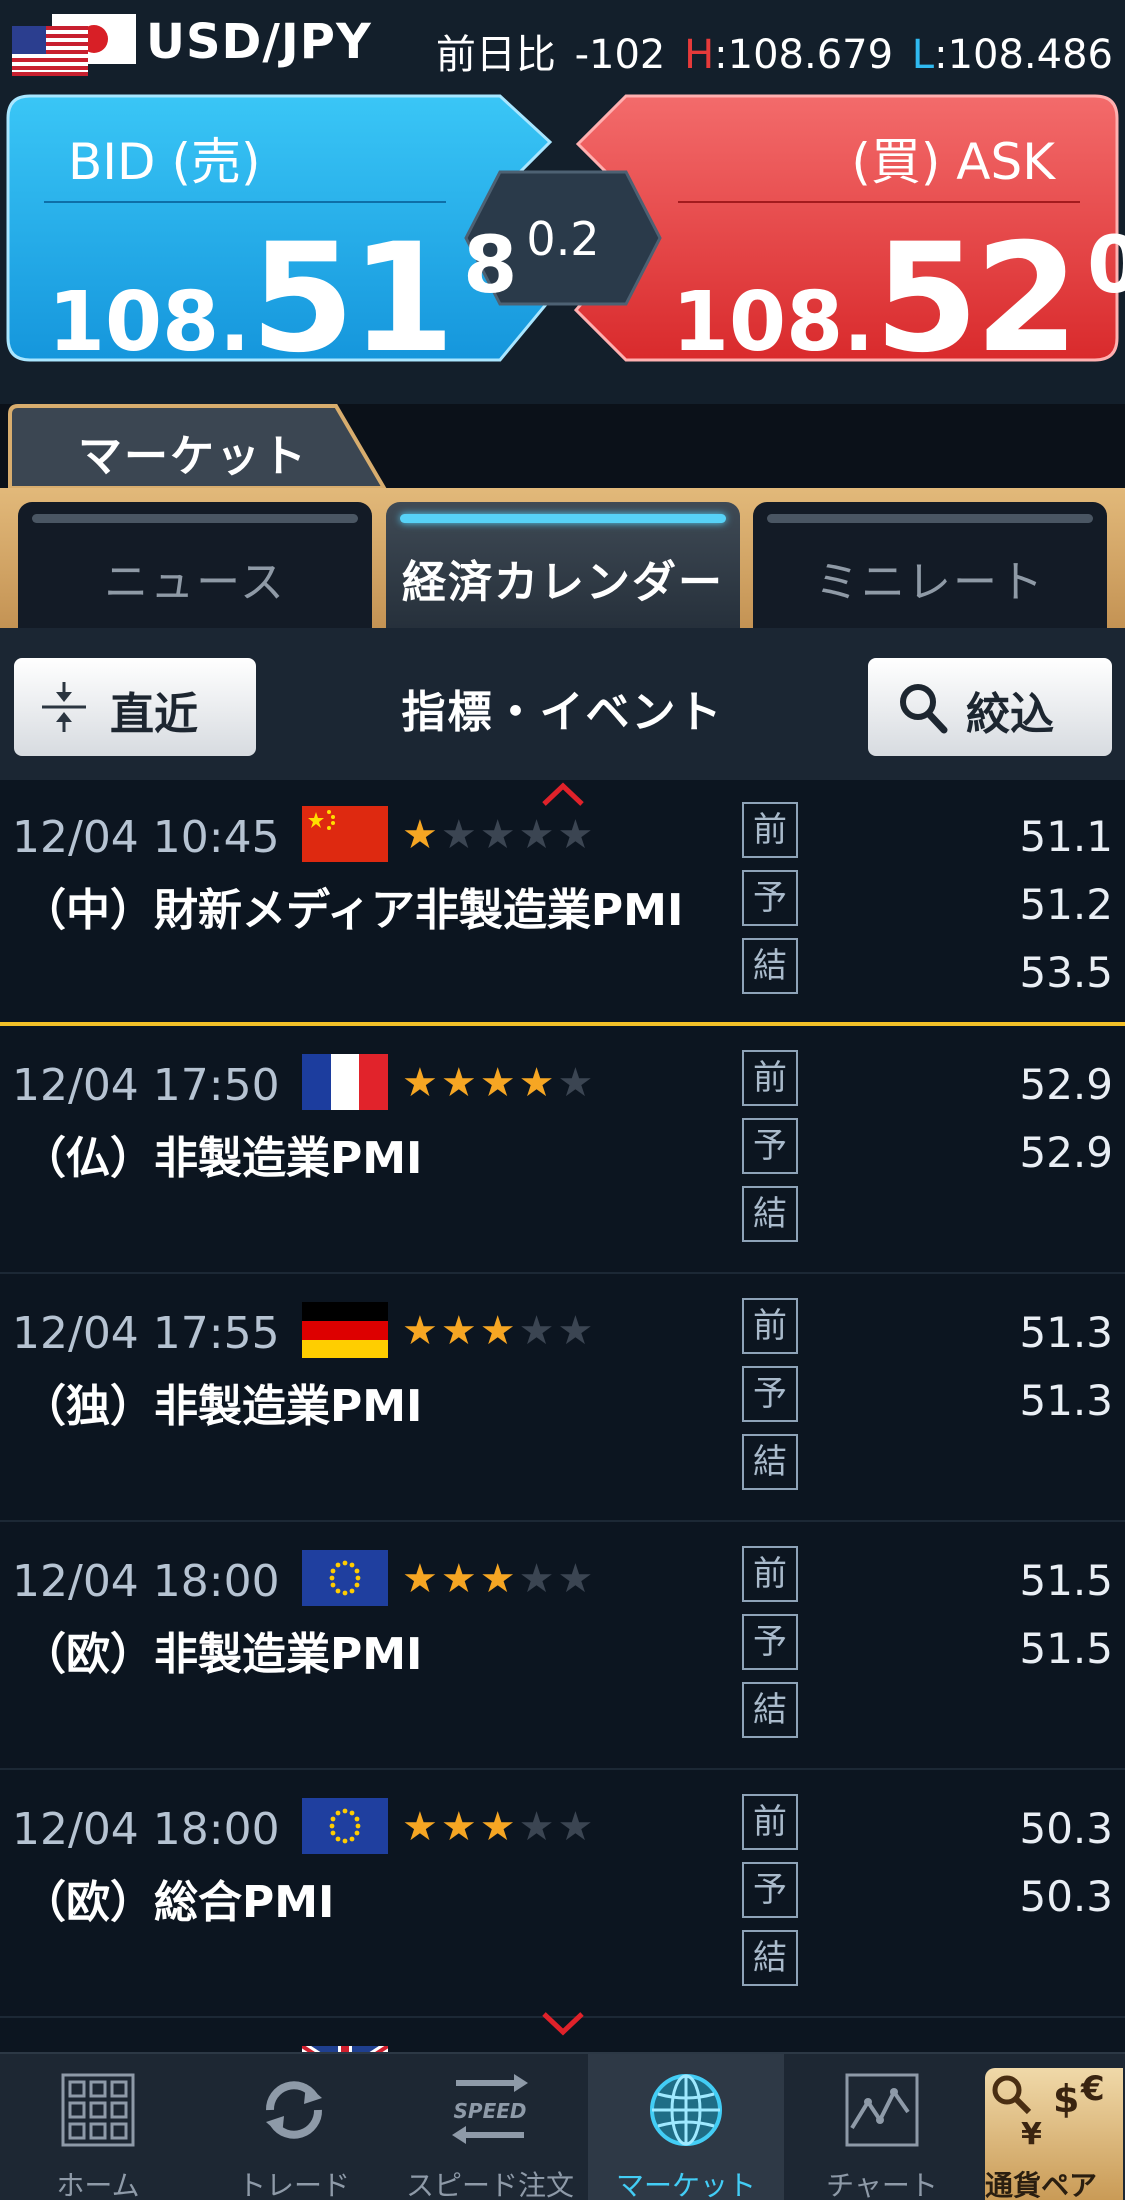  Describe the element at coordinates (178, 1902) in the screenshot. I see `event-name: （欧）総合PMI` at that location.